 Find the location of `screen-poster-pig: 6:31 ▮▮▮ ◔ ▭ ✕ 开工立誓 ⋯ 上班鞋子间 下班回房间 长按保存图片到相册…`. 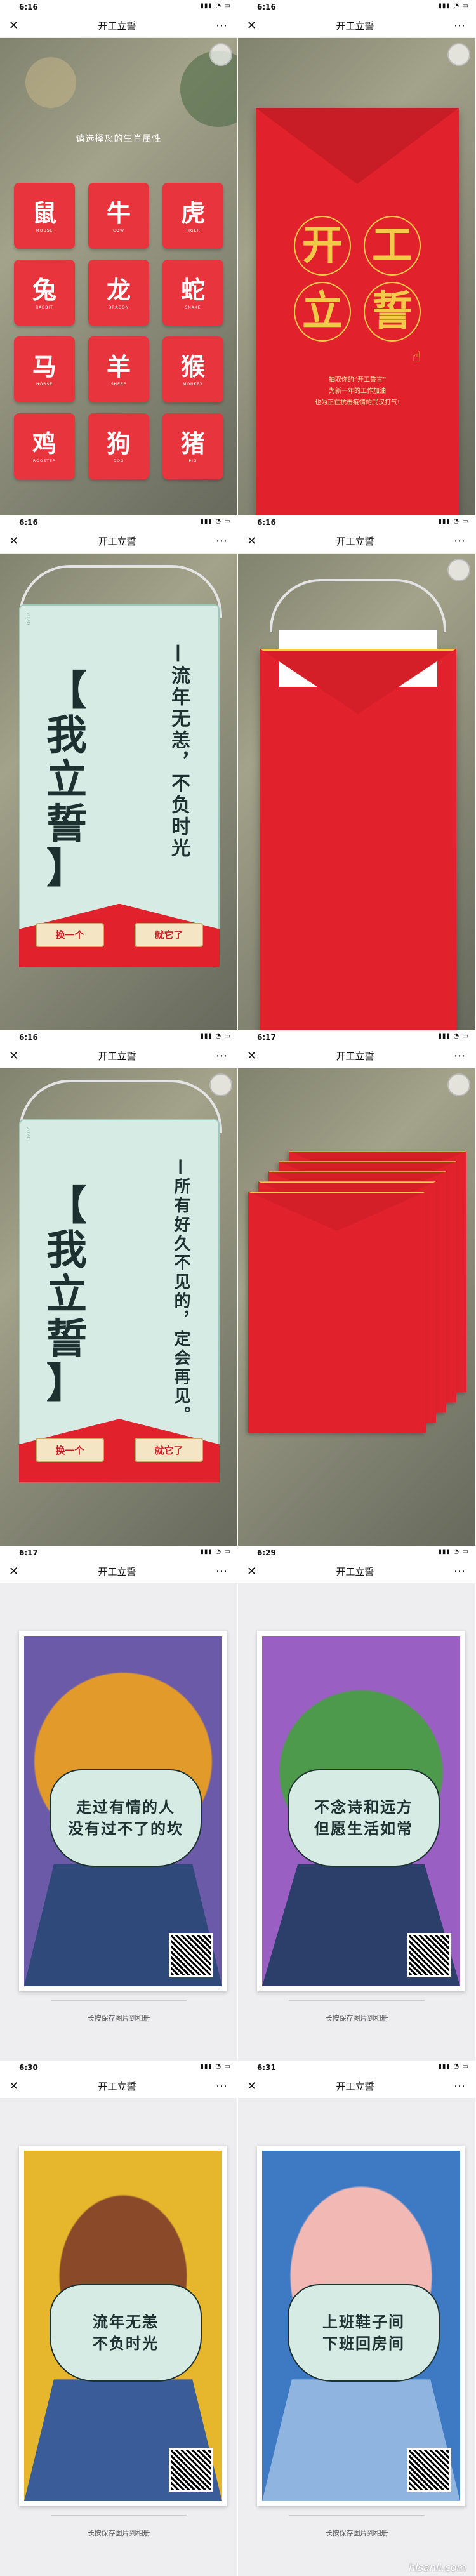

screen-poster-pig: 6:31 ▮▮▮ ◔ ▭ ✕ 开工立誓 ⋯ 上班鞋子间 下班回房间 长按保存图片到相册… is located at coordinates (357, 2318).